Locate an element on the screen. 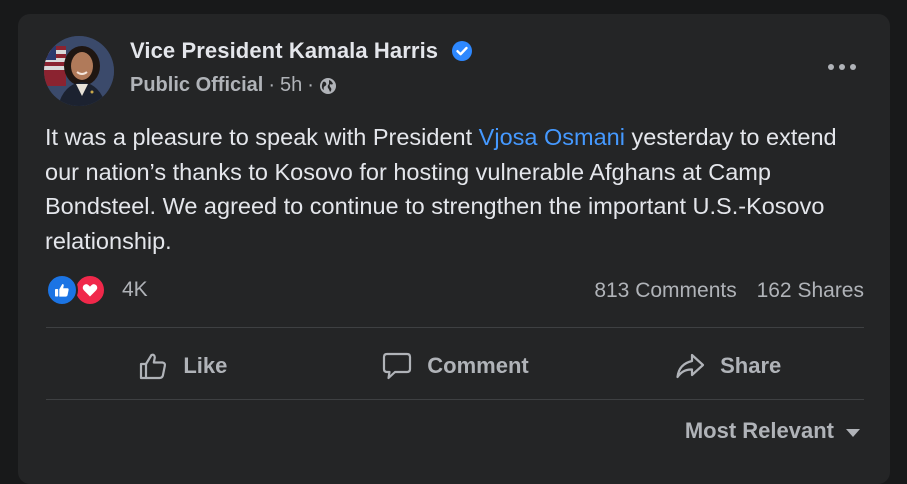  divider-bottom is located at coordinates (455, 399).